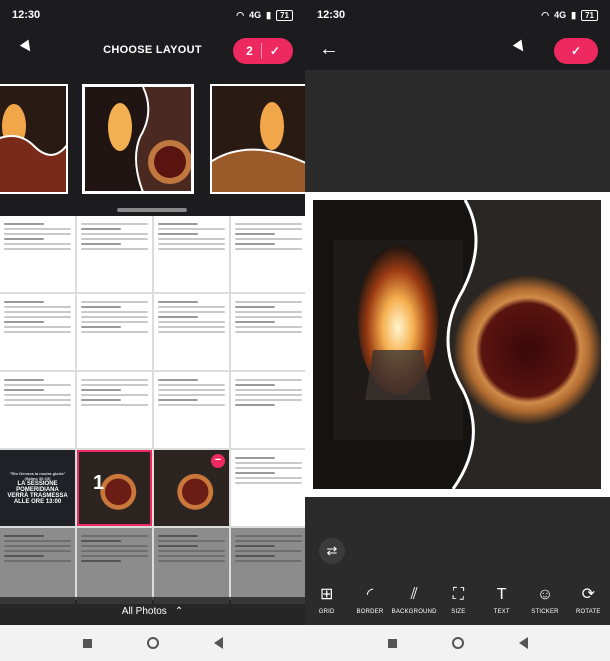 The width and height of the screenshot is (610, 661). I want to click on tool-grid: ⊞ GRID, so click(326, 605).